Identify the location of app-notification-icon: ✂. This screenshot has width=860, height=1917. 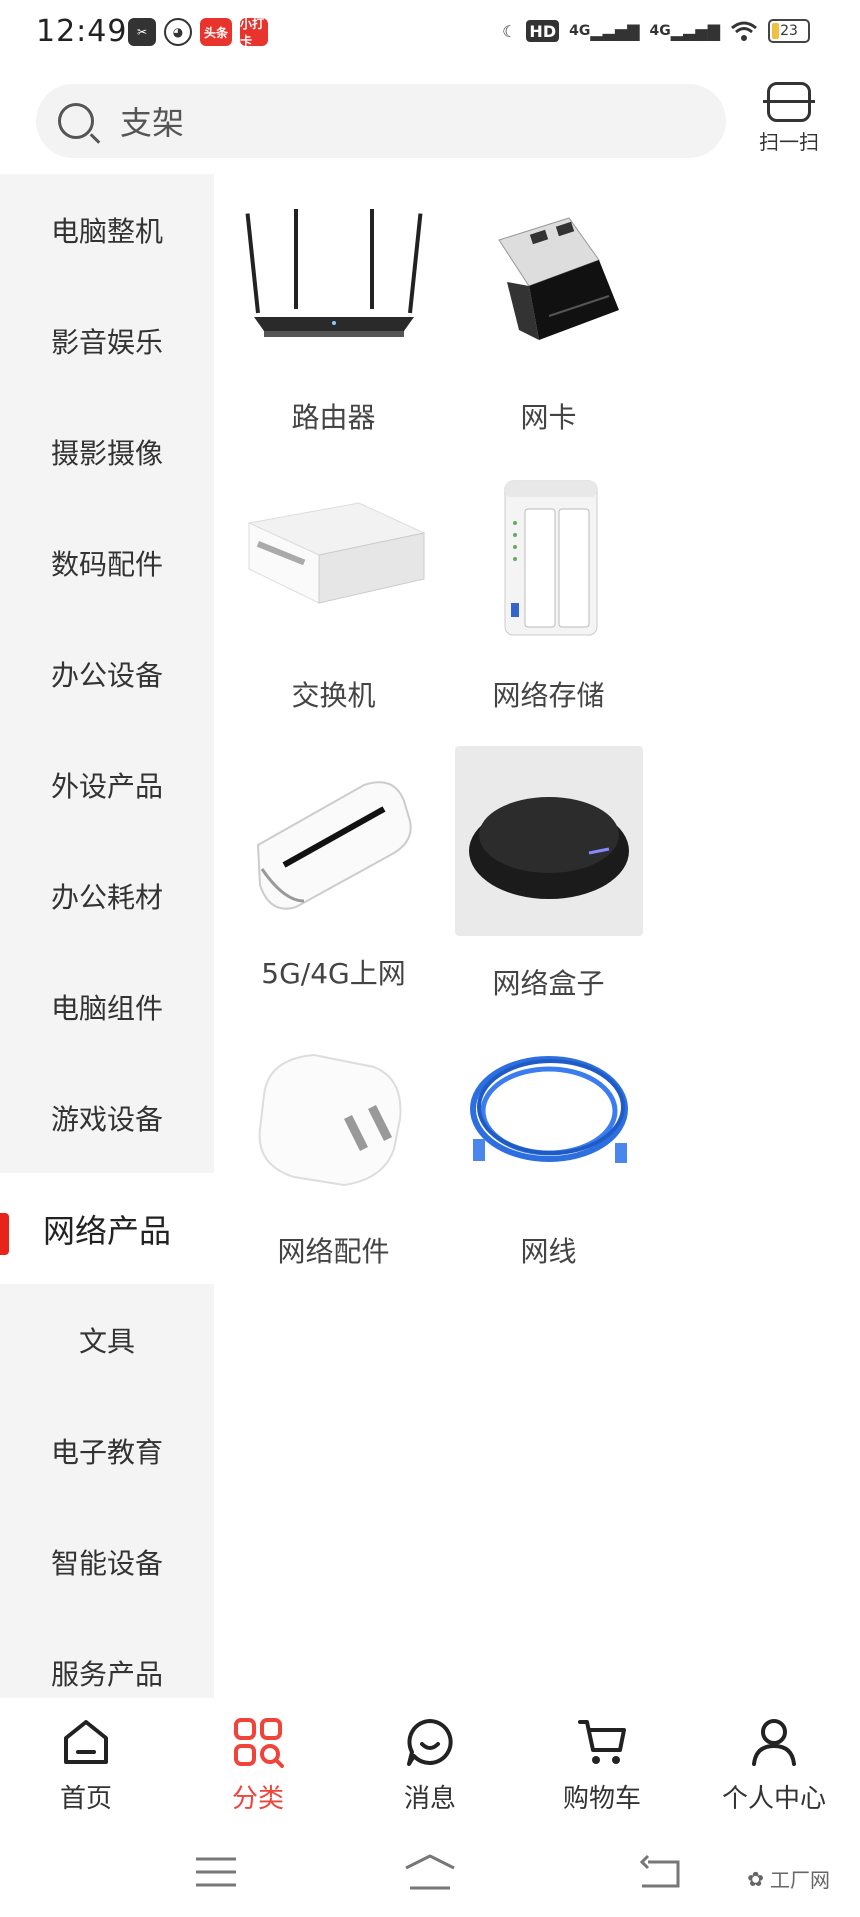
(142, 32).